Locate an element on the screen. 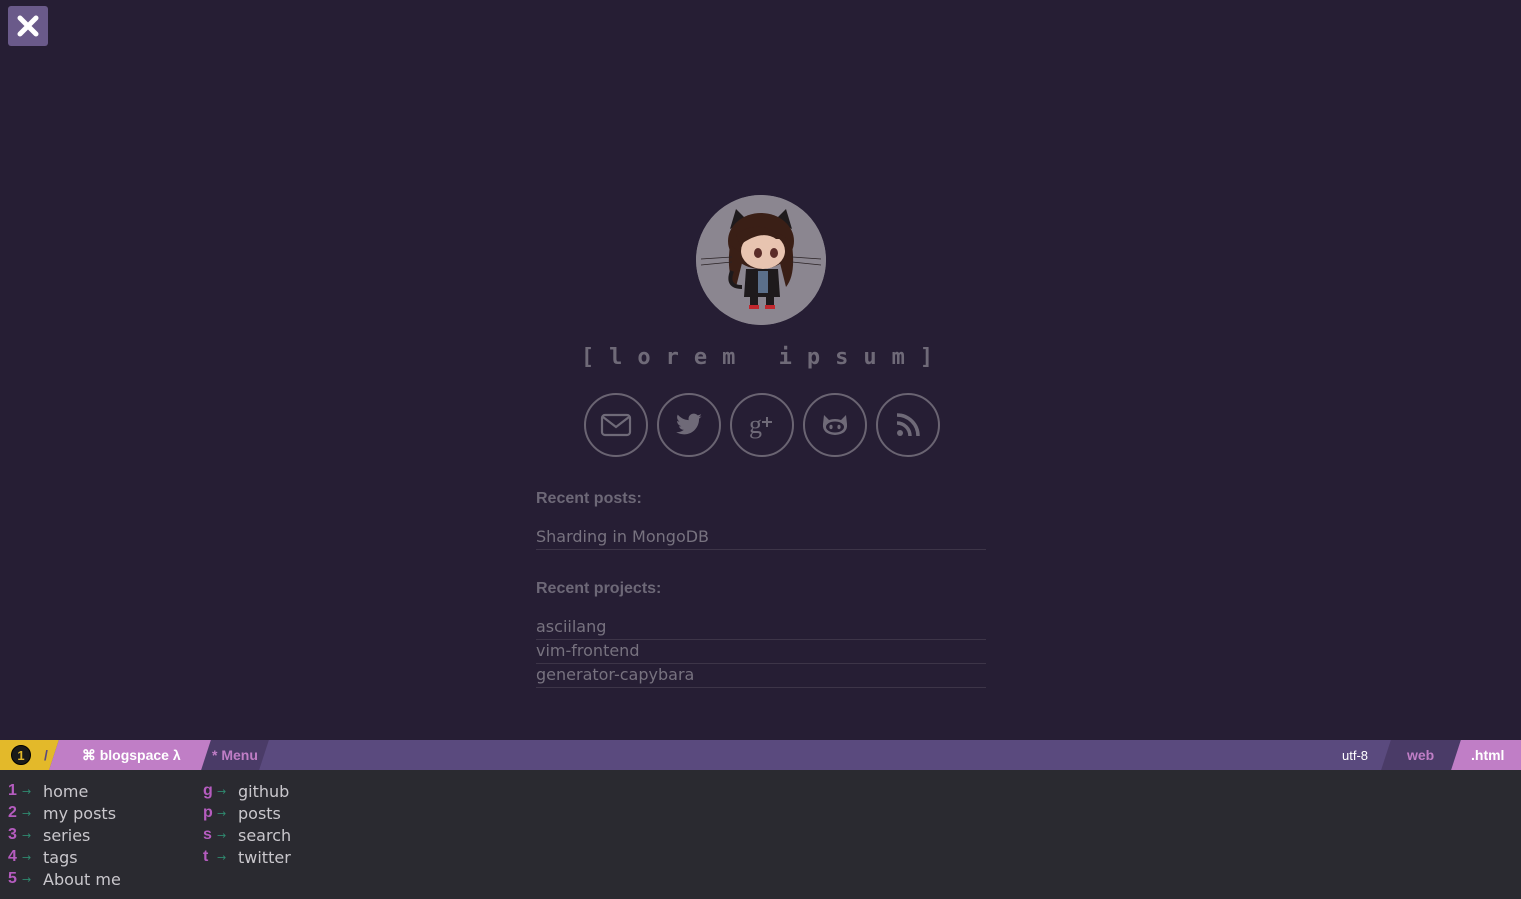  menu-item-my-posts: 2 → my posts is located at coordinates (64, 813).